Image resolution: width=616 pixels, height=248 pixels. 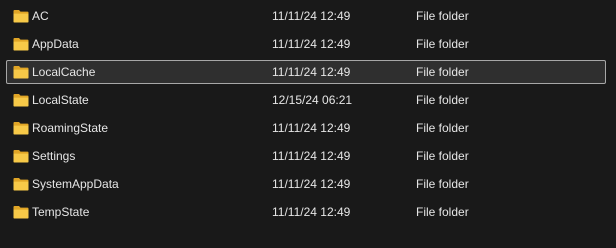 I want to click on file-name: RoamingState, so click(x=70, y=128).